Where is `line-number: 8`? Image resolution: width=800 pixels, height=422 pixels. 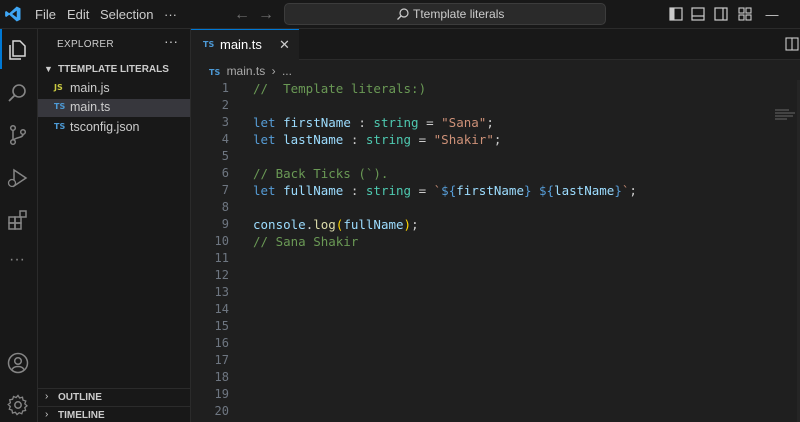 line-number: 8 is located at coordinates (225, 207).